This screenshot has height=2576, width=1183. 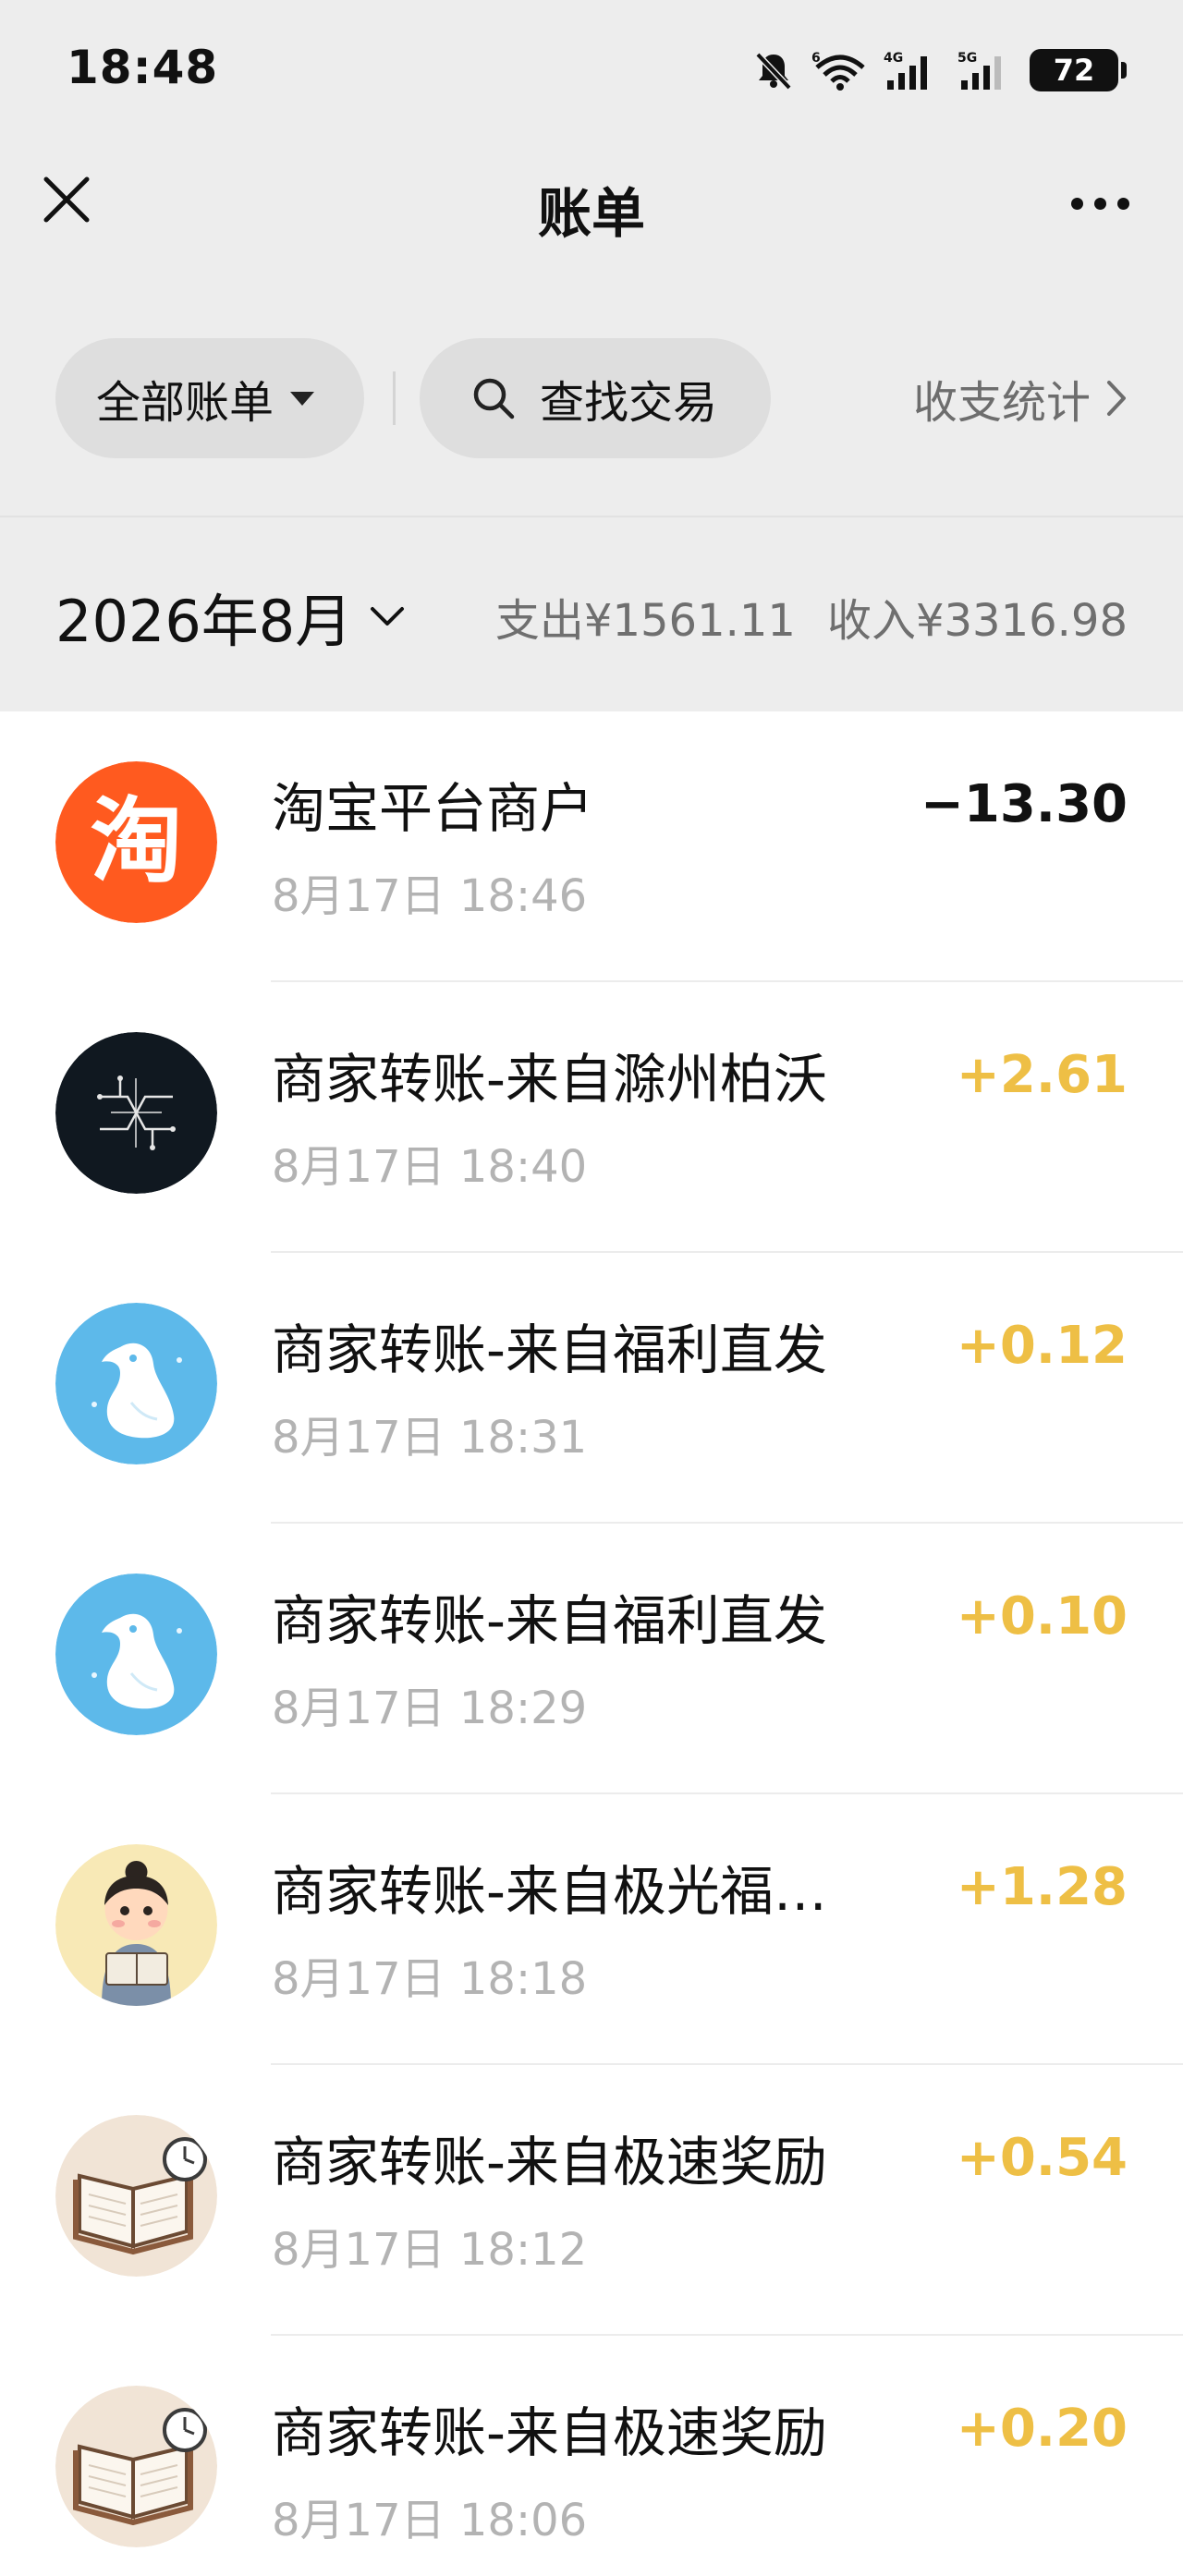 I want to click on transaction-time: 8月17日 18:31, so click(x=430, y=1438).